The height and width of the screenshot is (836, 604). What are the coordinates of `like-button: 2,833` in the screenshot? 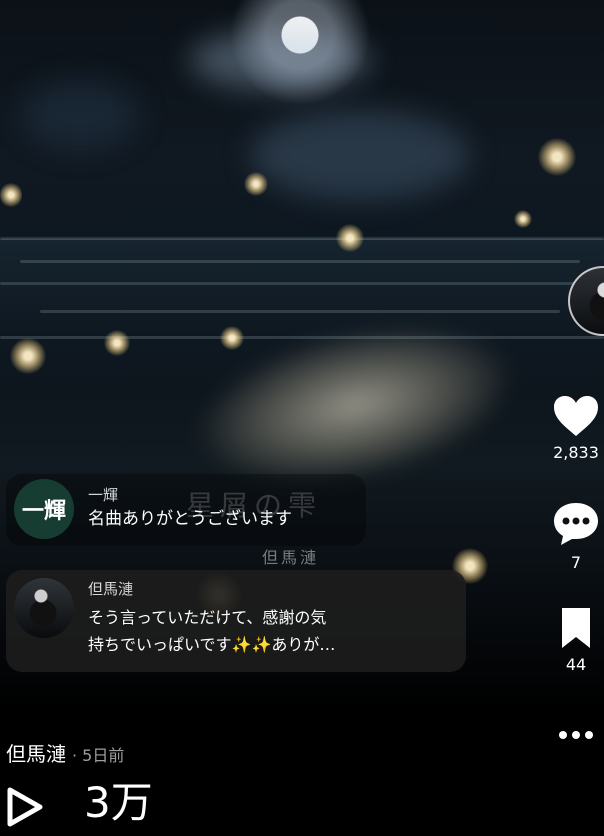 It's located at (576, 428).